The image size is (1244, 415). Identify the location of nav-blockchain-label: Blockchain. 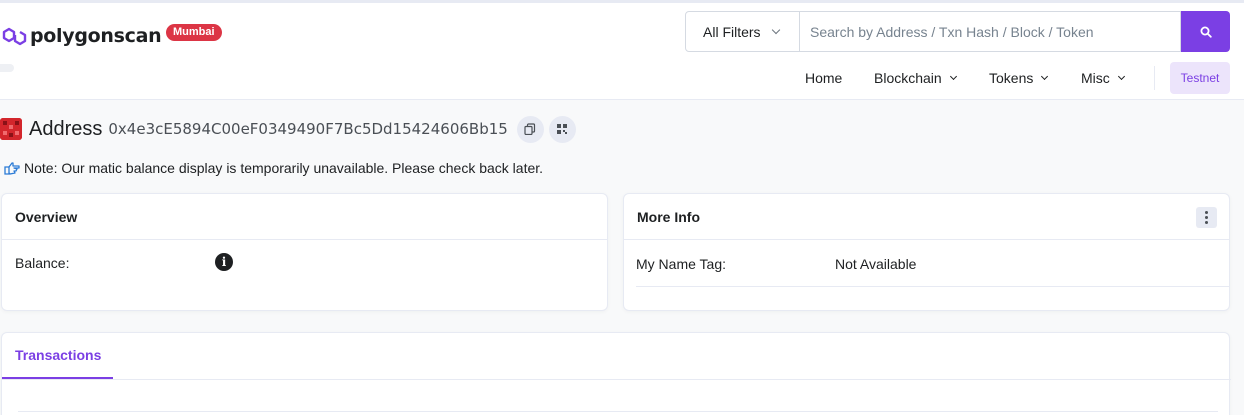
(908, 78).